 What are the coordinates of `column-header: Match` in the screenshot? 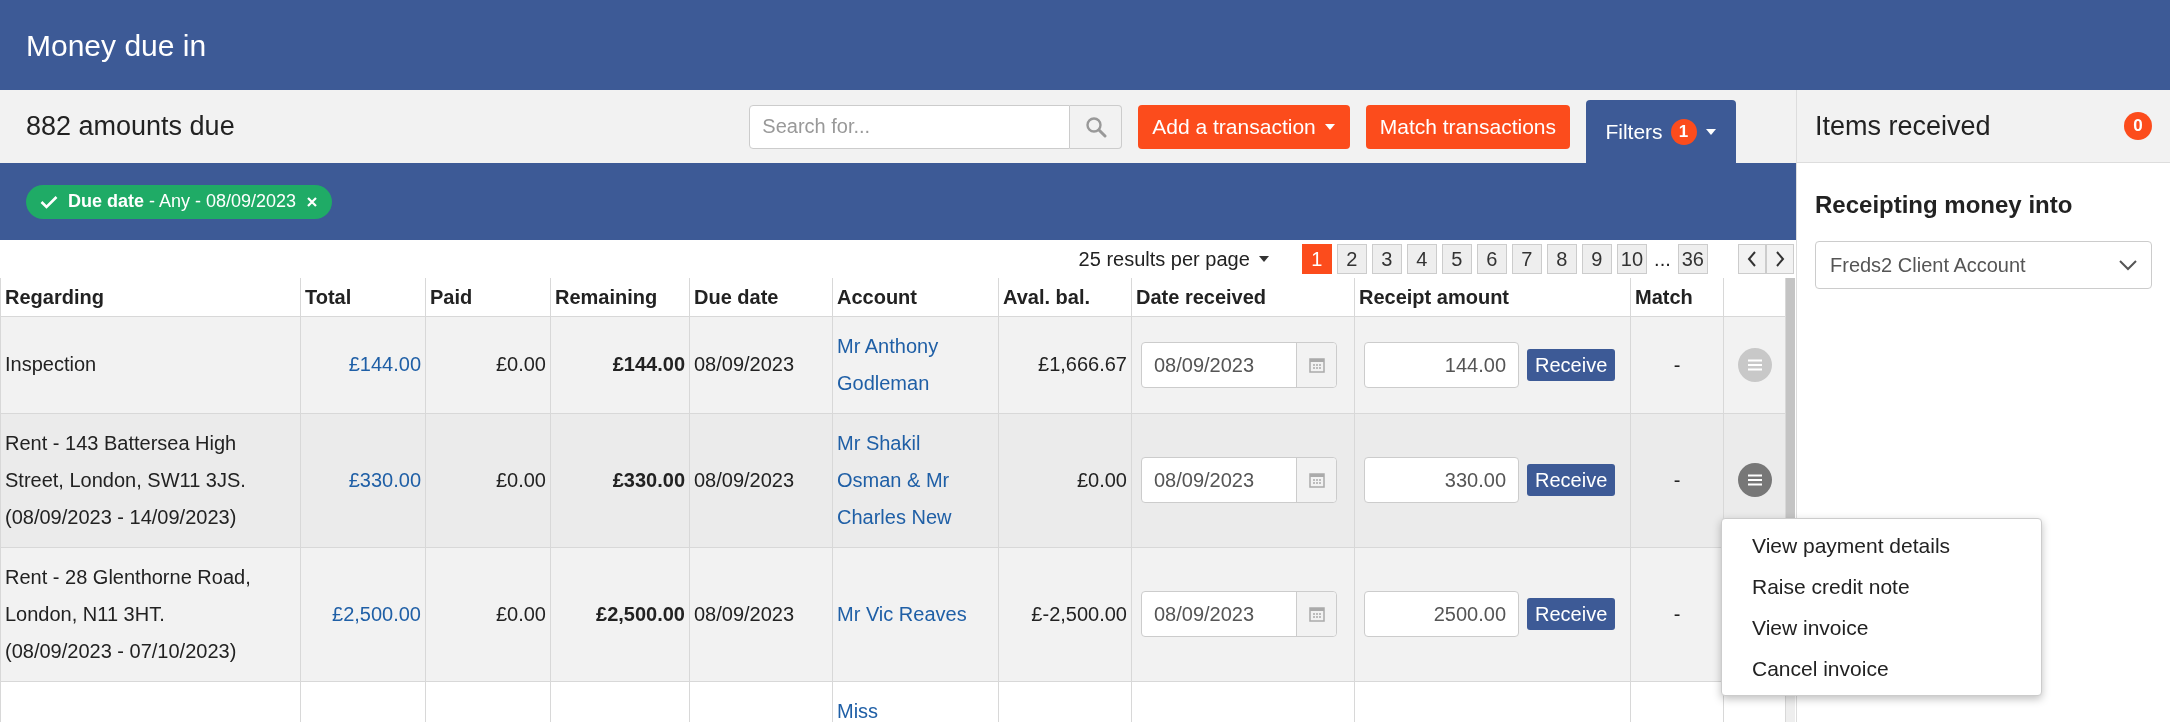 It's located at (1664, 296).